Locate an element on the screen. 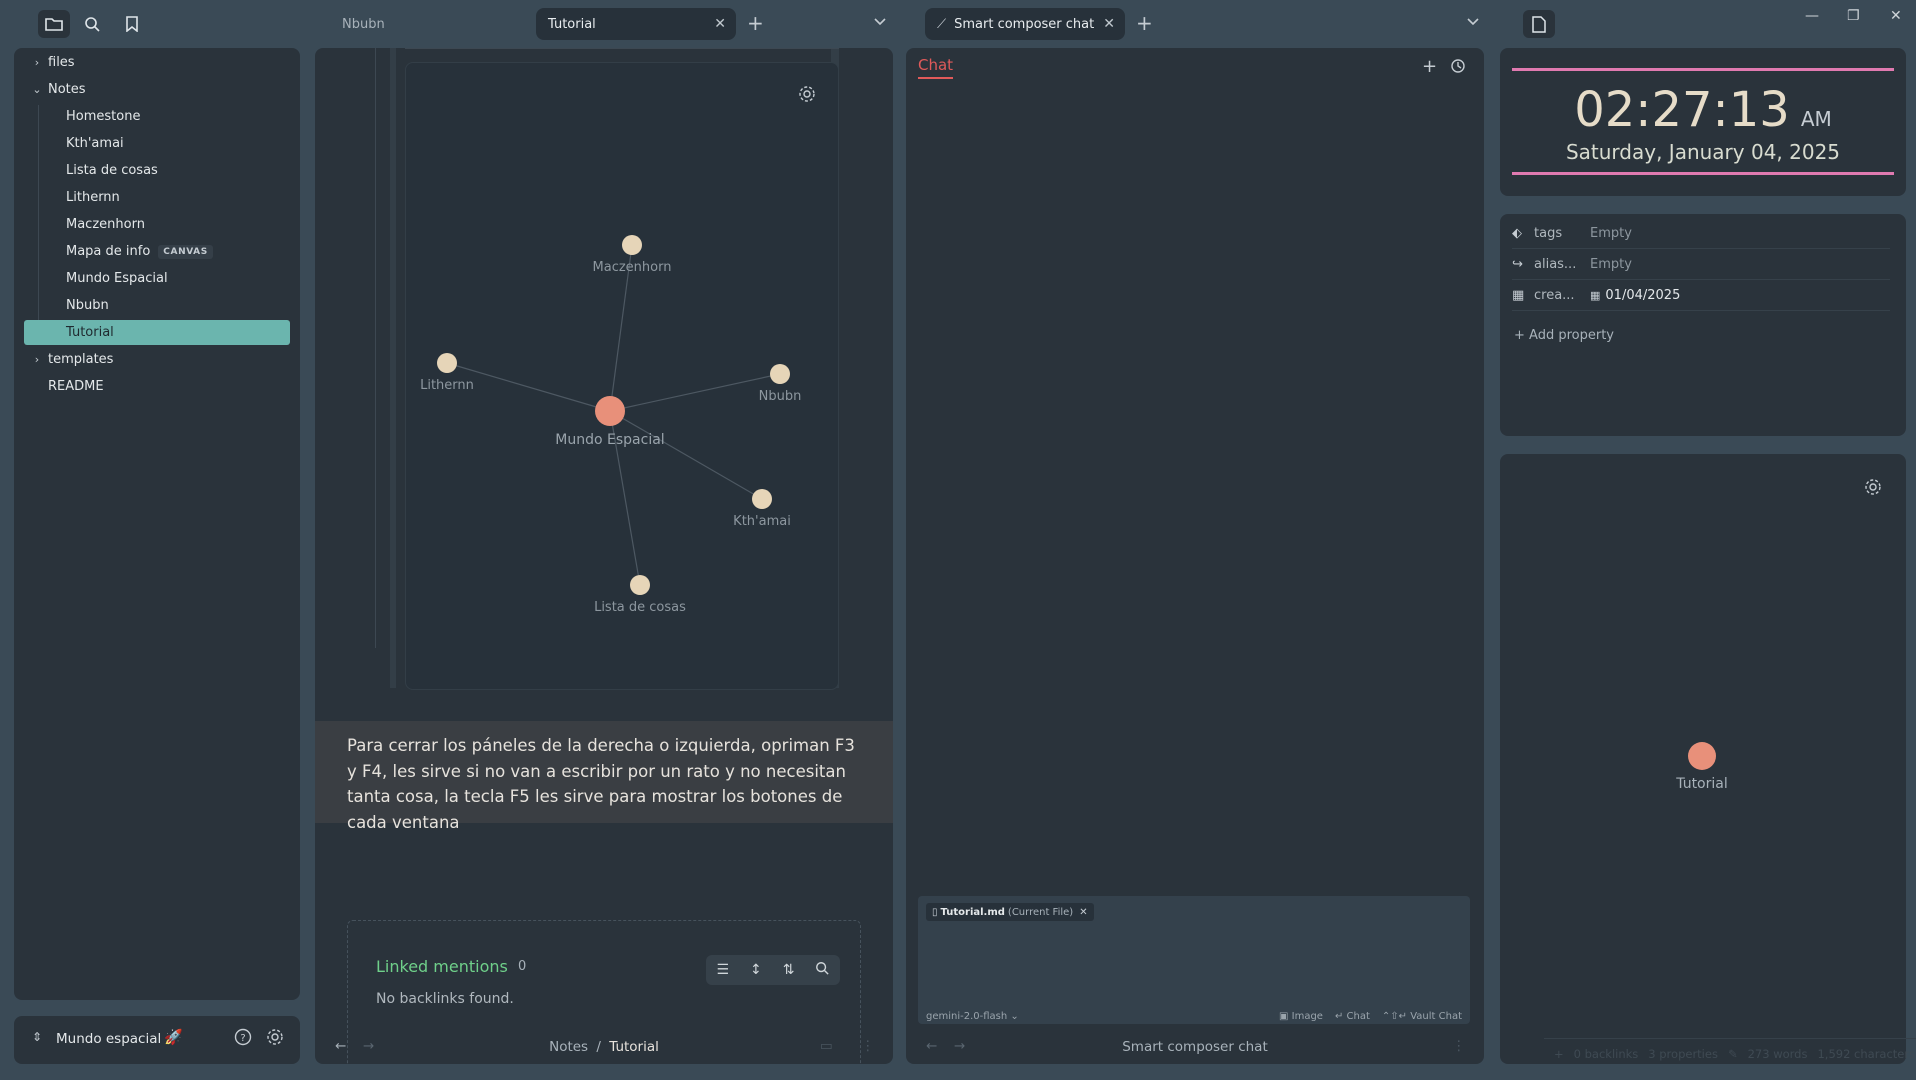 This screenshot has height=1080, width=1916. graph-node-label: Kth'amai is located at coordinates (762, 521).